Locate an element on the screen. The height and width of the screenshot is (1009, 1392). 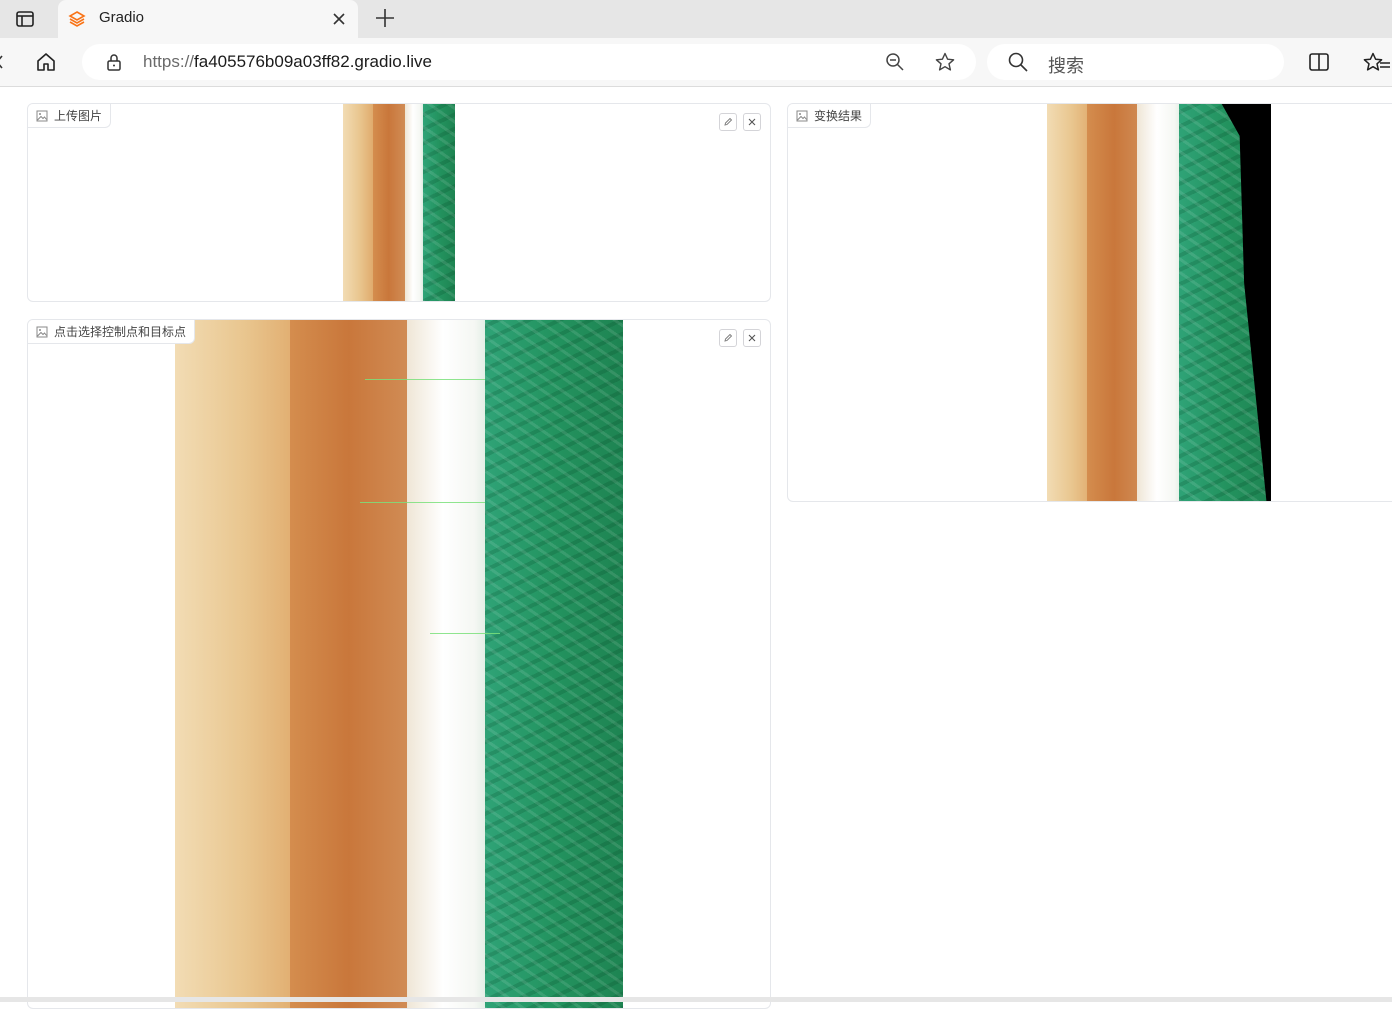
upload-image-block: 上传图片 is located at coordinates (399, 202).